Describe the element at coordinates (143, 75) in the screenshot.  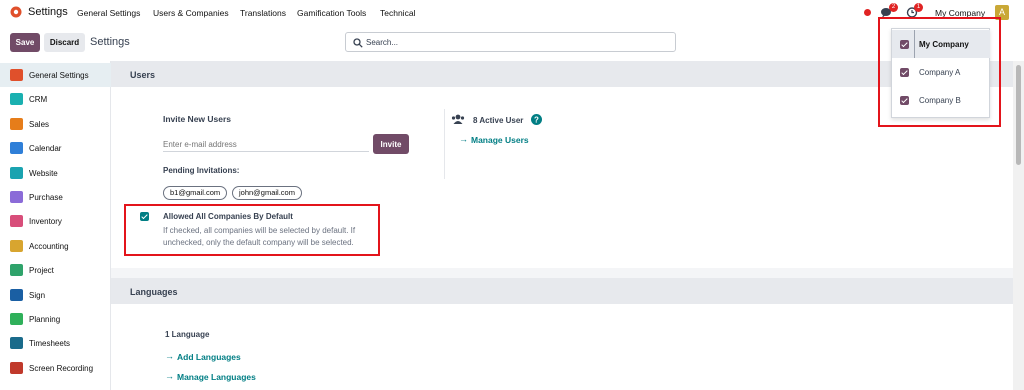
I see `users-section-title: Users` at that location.